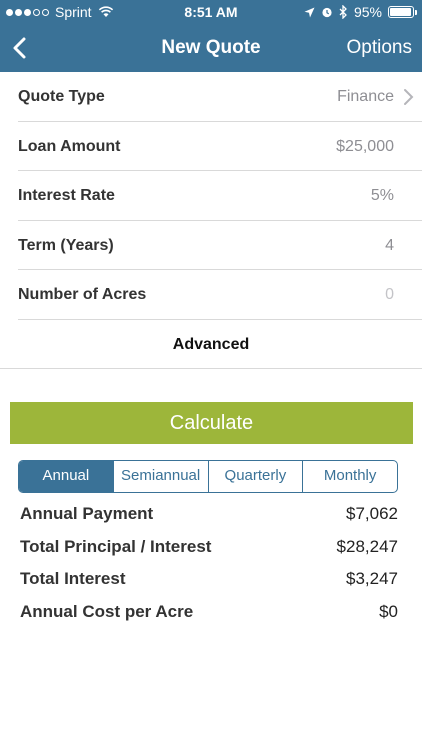 Image resolution: width=422 pixels, height=750 pixels. Describe the element at coordinates (372, 513) in the screenshot. I see `annual-payment-value: $7,062` at that location.